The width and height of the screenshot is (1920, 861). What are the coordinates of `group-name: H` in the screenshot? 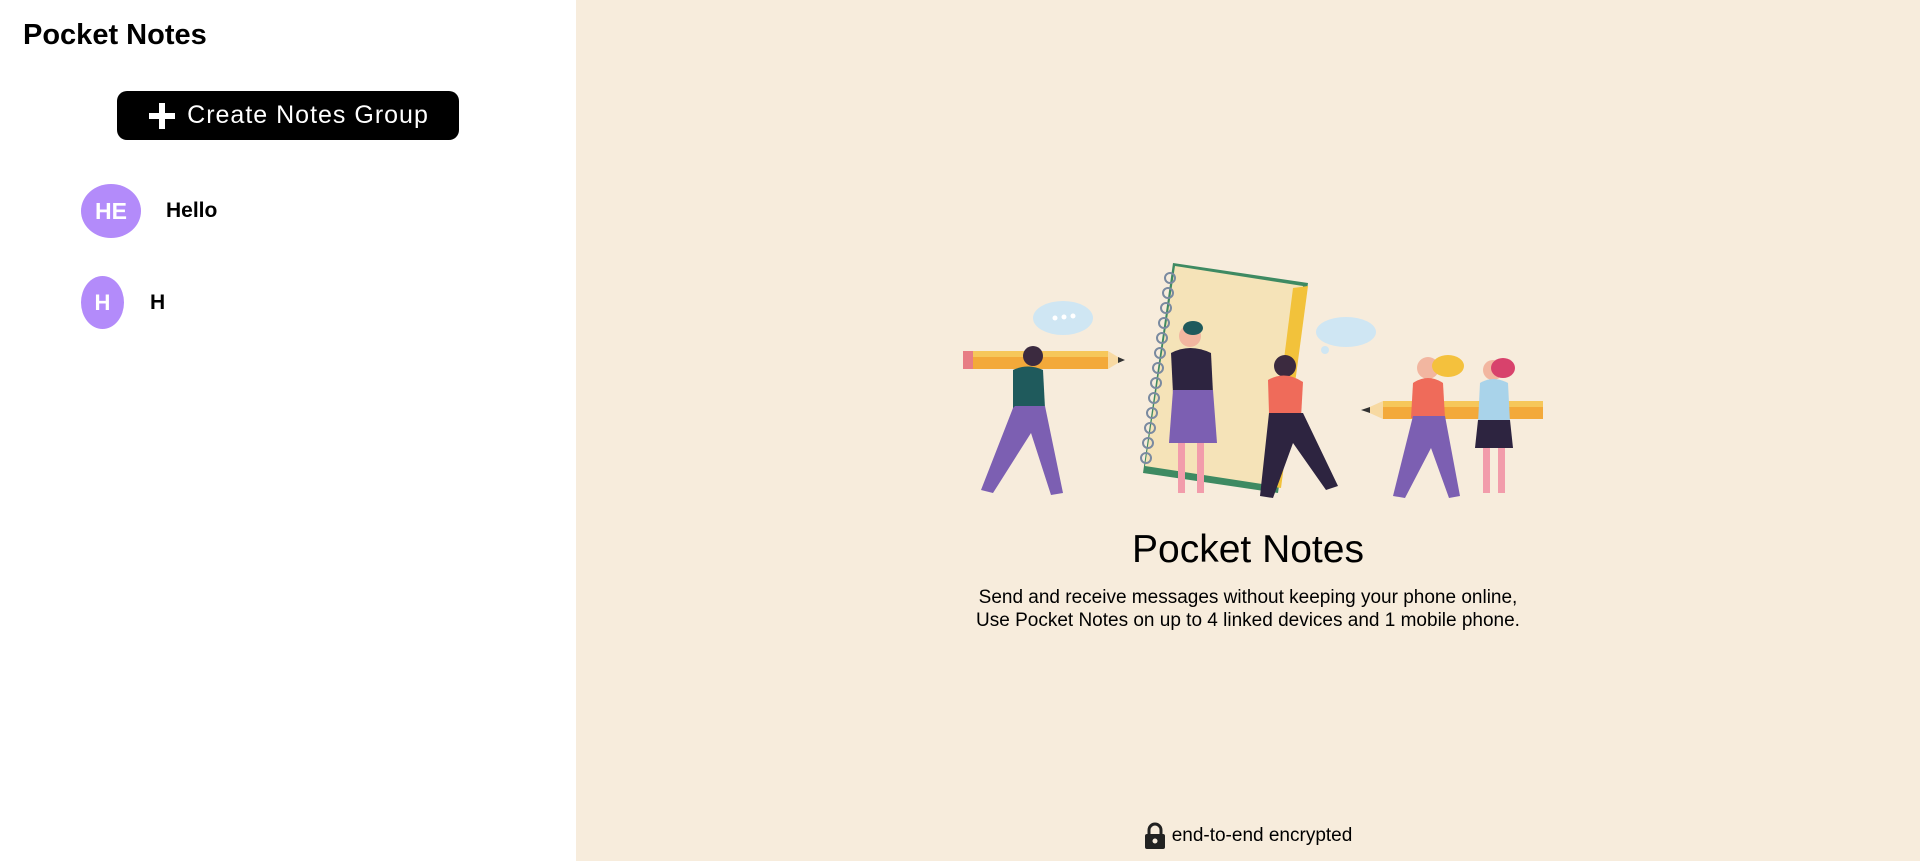 It's located at (158, 302).